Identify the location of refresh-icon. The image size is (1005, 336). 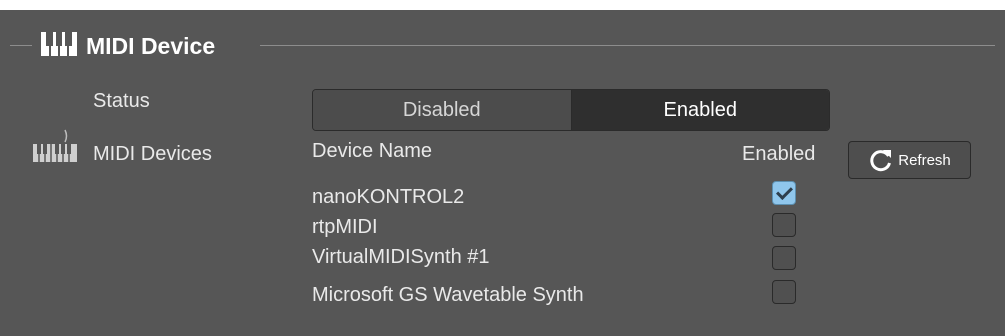
(881, 161).